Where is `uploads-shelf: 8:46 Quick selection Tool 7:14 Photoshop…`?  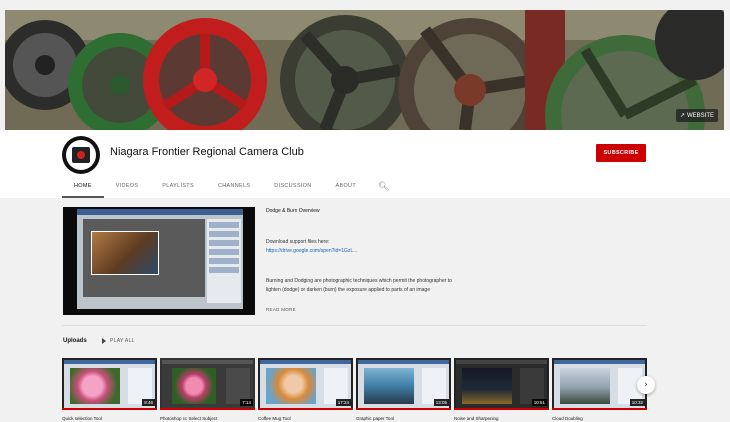 uploads-shelf: 8:46 Quick selection Tool 7:14 Photoshop… is located at coordinates (355, 389).